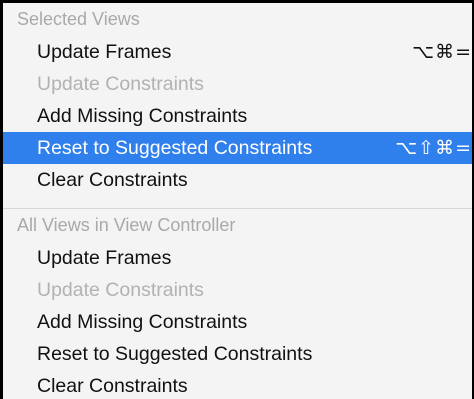  Describe the element at coordinates (237, 258) in the screenshot. I see `menu-item-update-frames: Update Frames` at that location.